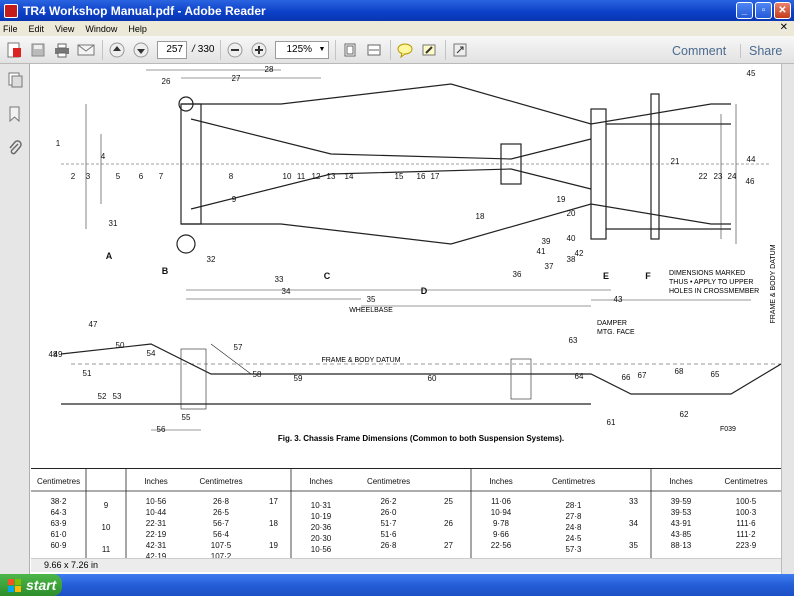  I want to click on horizontal-scrollbar, so click(406, 565).